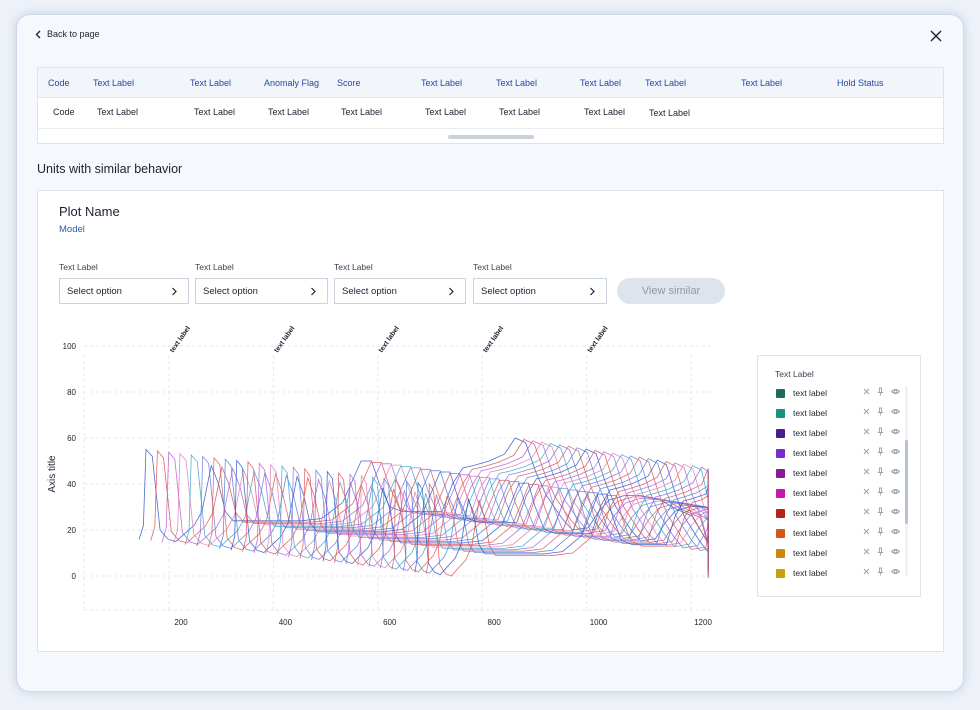 This screenshot has height=710, width=980. Describe the element at coordinates (495, 622) in the screenshot. I see `x-tick-label: 800` at that location.